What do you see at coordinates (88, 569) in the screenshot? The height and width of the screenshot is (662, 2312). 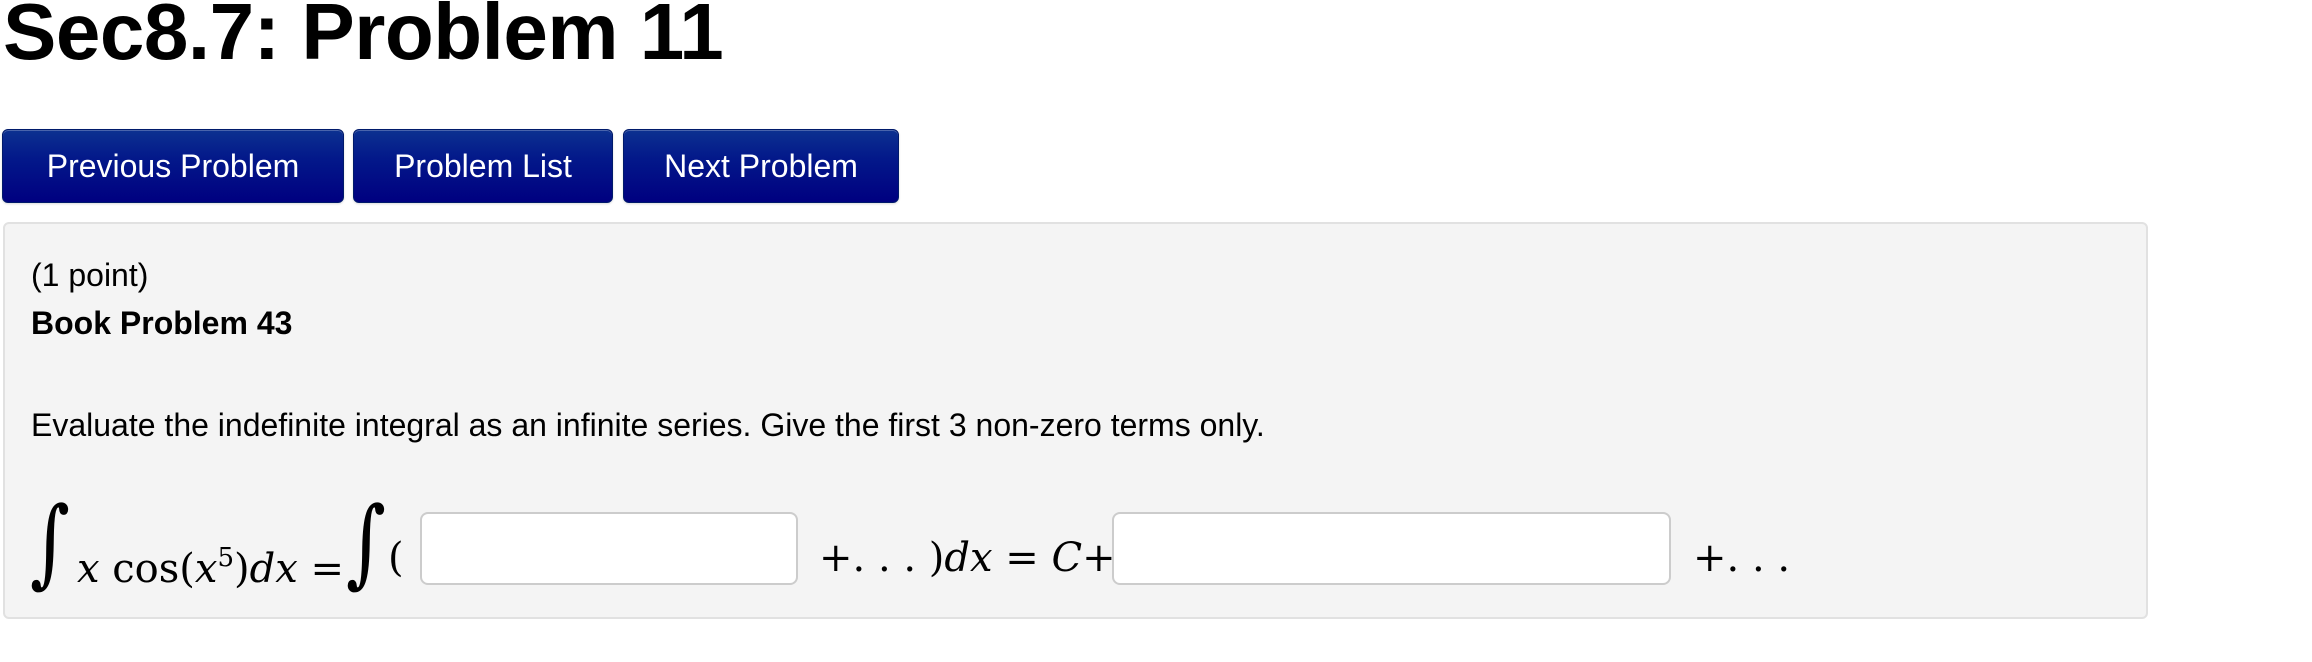 I see `var-x: x` at bounding box center [88, 569].